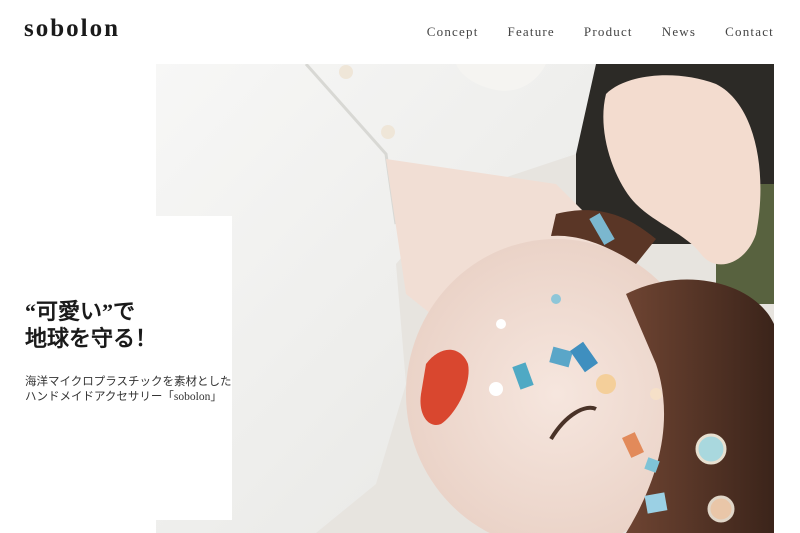  What do you see at coordinates (91, 338) in the screenshot?
I see `hero-headline-line: 地球を守る！` at bounding box center [91, 338].